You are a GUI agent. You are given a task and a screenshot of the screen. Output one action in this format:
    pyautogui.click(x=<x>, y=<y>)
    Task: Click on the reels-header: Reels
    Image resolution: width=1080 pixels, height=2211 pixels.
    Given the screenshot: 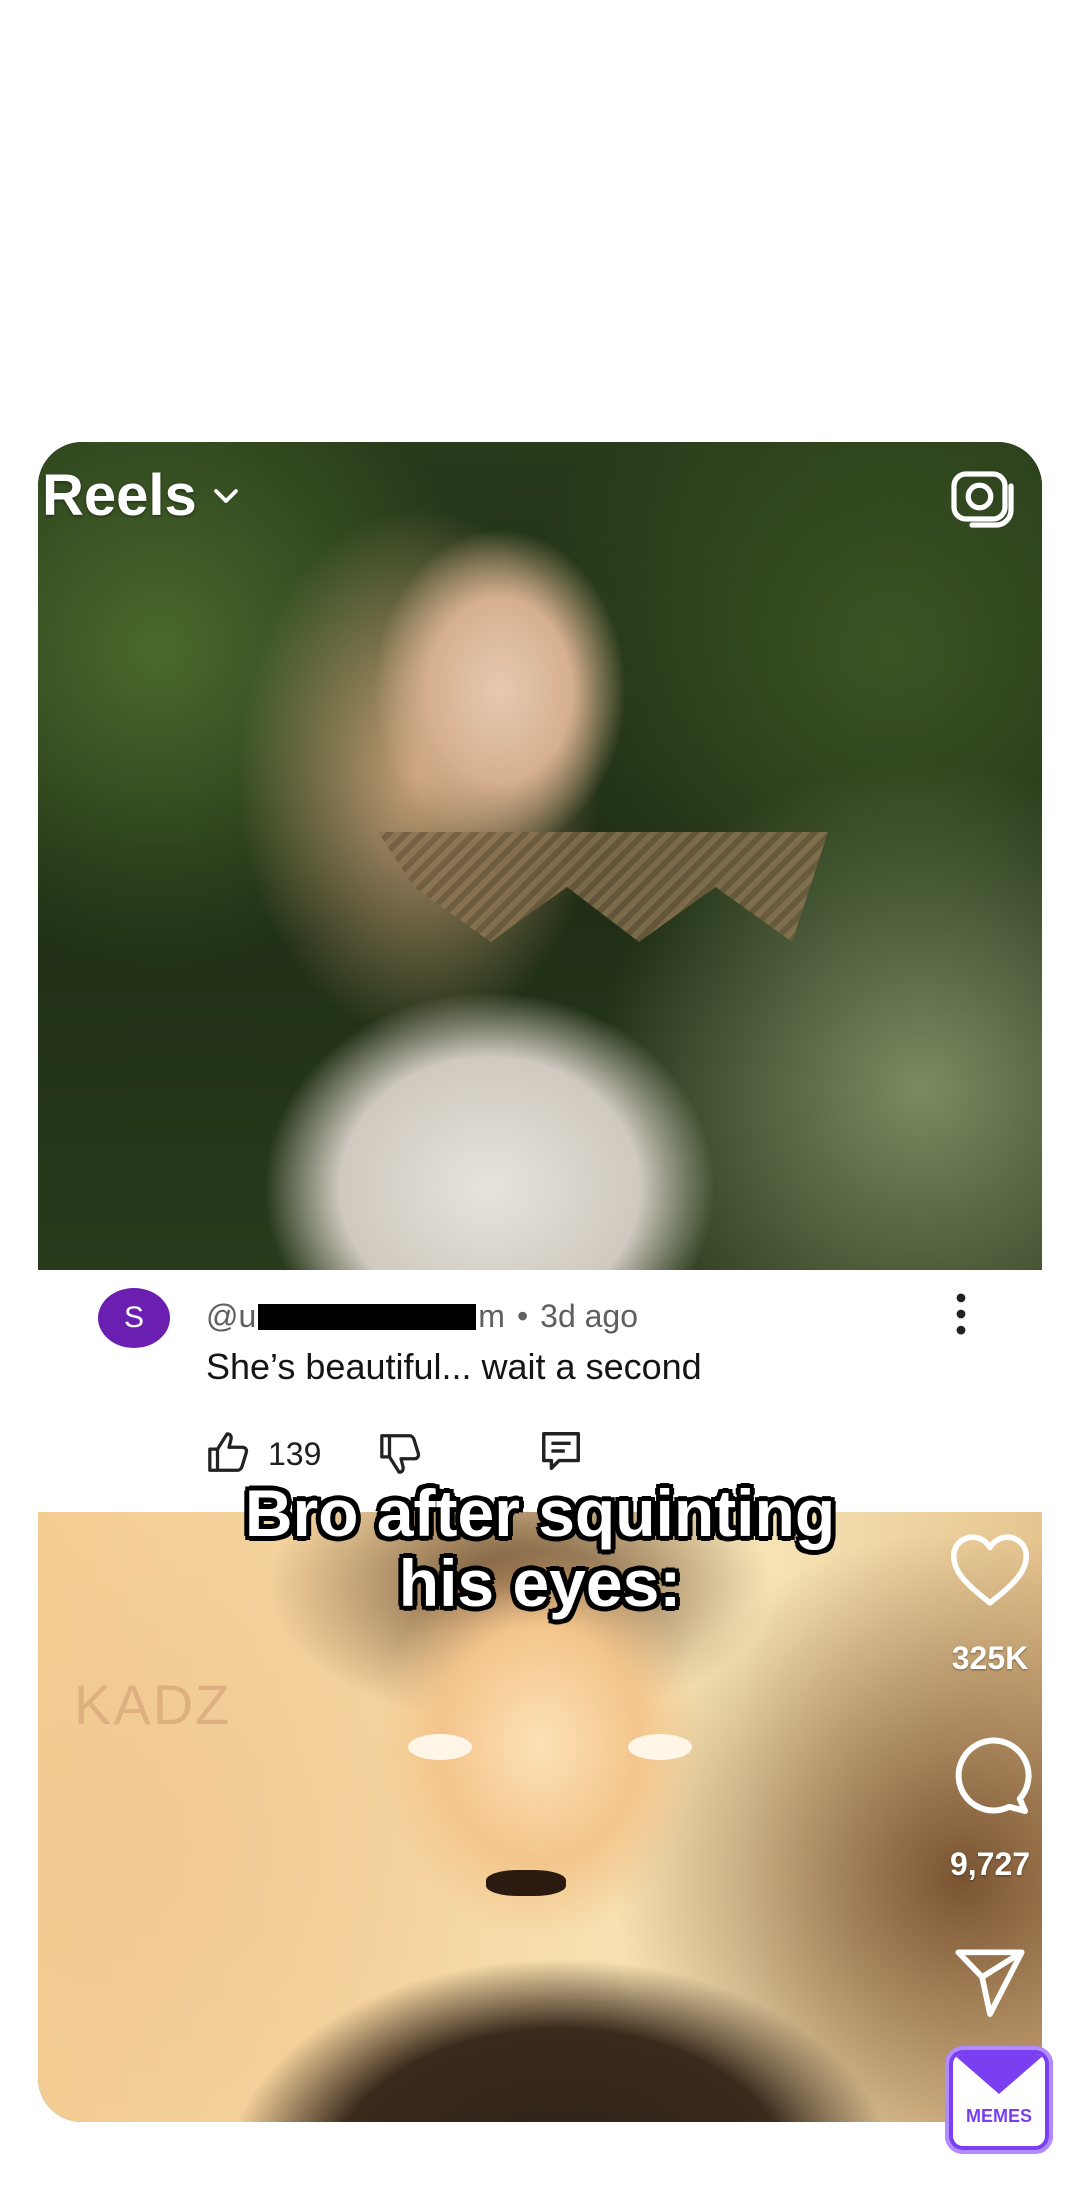 What is the action you would take?
    pyautogui.click(x=141, y=495)
    